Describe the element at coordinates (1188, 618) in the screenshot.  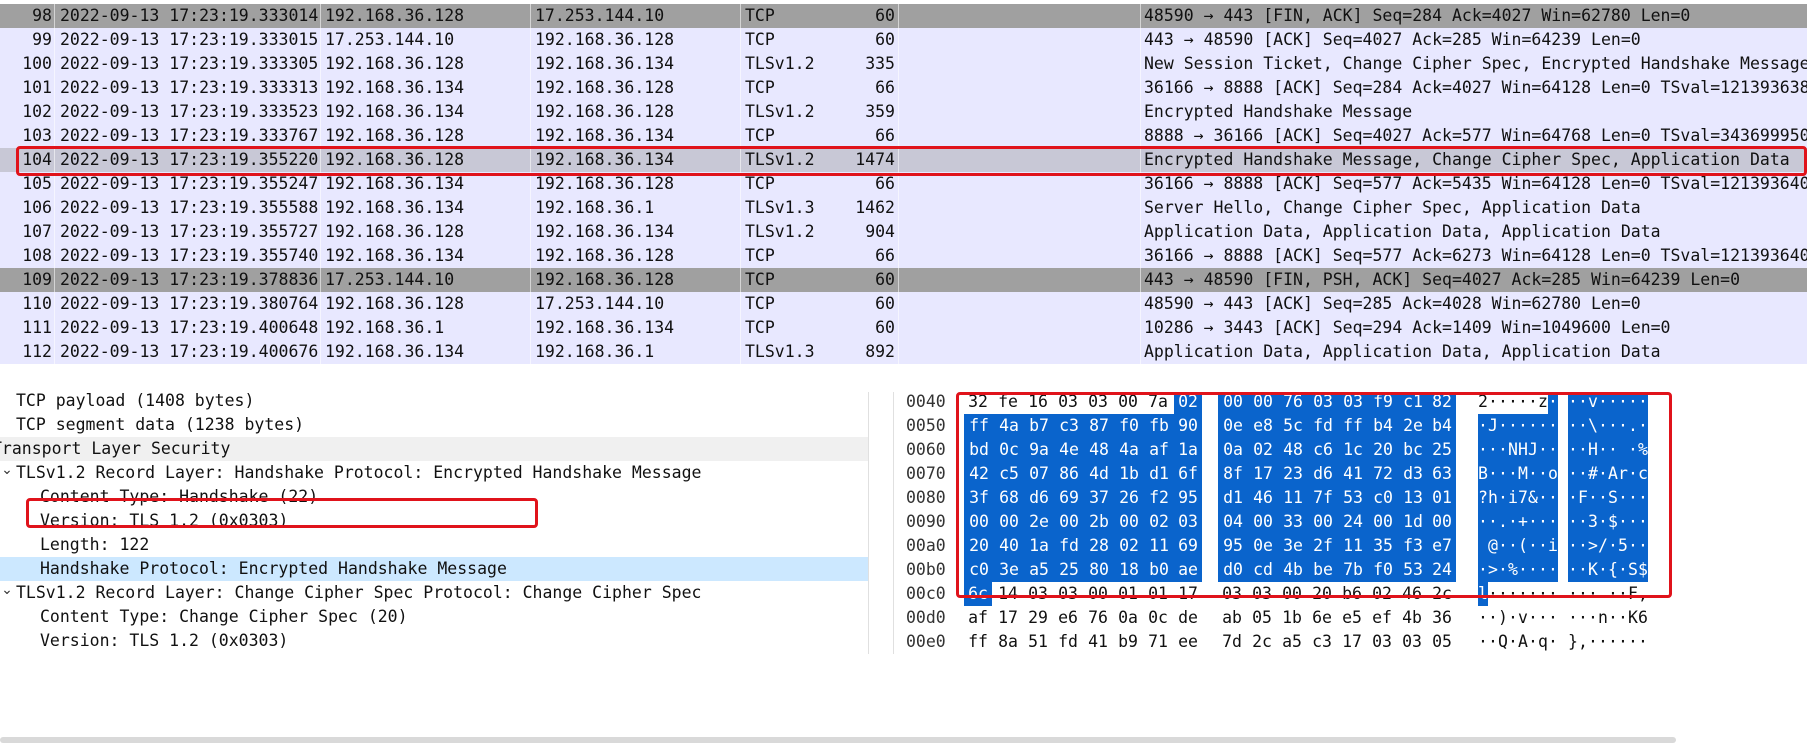
I see `hex-byte: de` at that location.